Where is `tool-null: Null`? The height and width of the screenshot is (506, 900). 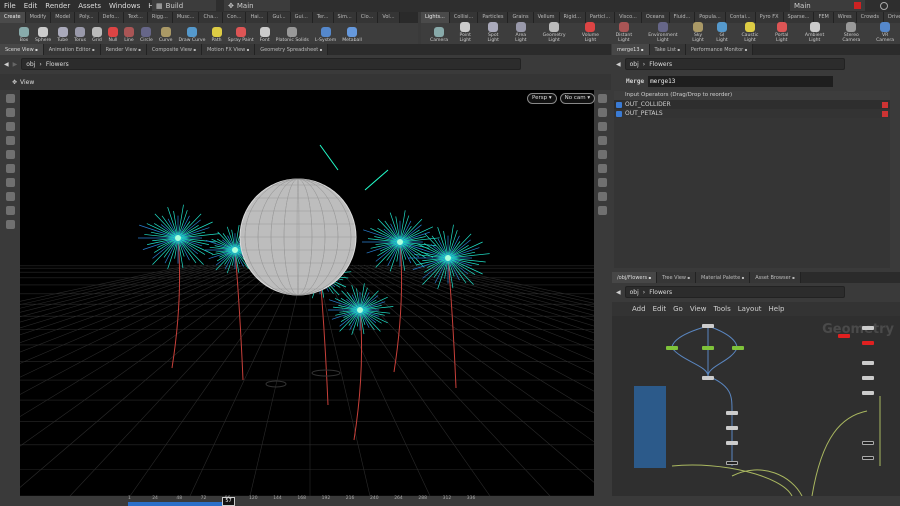
tool-null: Null is located at coordinates (113, 35).